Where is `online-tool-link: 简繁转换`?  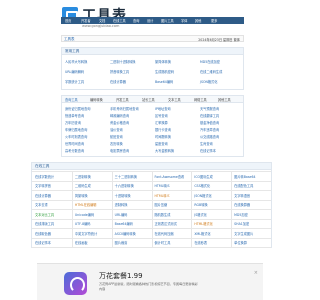
online-tool-link: 简繁转换 is located at coordinates (81, 195).